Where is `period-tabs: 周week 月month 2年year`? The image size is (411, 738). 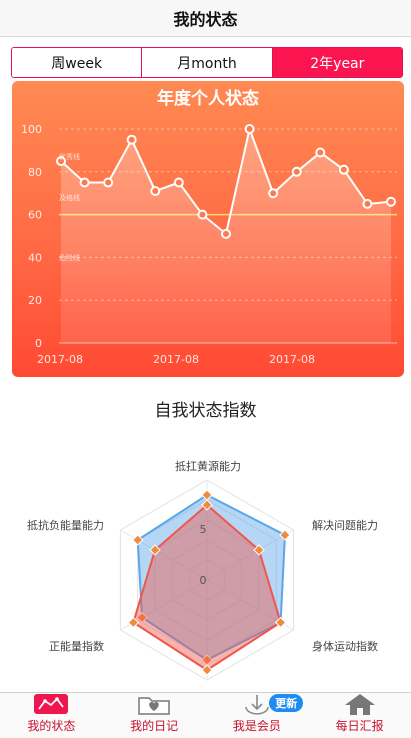
period-tabs: 周week 月month 2年year is located at coordinates (207, 62).